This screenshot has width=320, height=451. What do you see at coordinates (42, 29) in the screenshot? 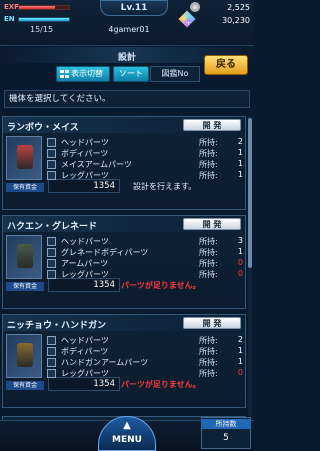
I see `energy-count: 15/15` at bounding box center [42, 29].